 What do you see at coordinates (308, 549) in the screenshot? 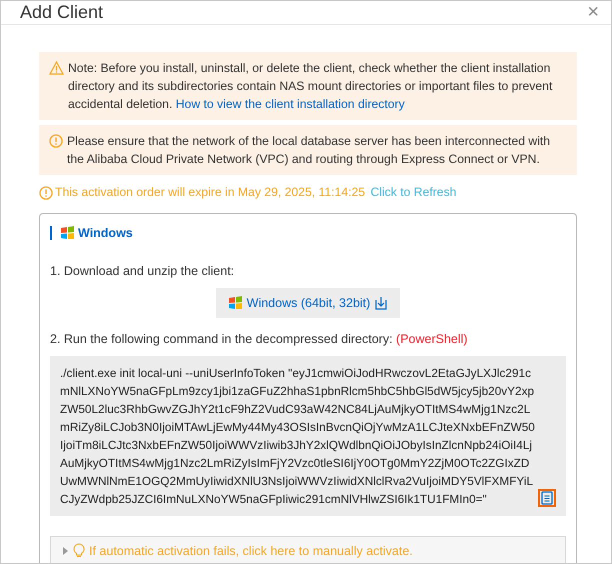
I see `manual-activation-toggle: If automatic activation fails, click here to manually activate.` at bounding box center [308, 549].